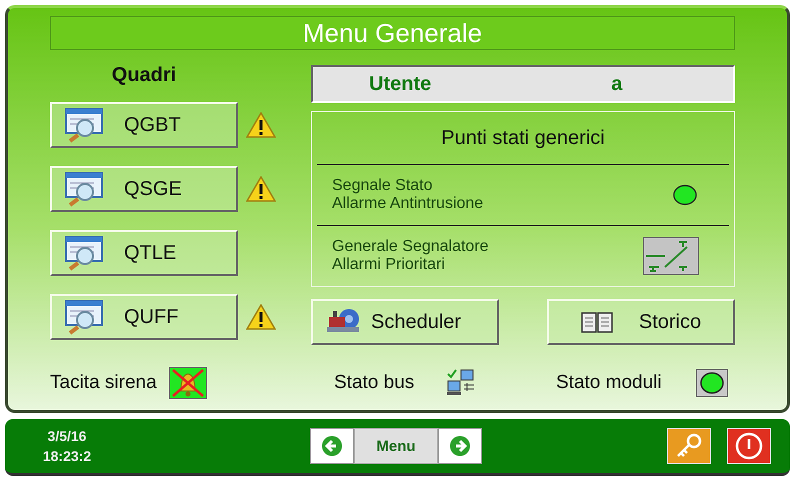  I want to click on window-title: Menu Generale, so click(392, 33).